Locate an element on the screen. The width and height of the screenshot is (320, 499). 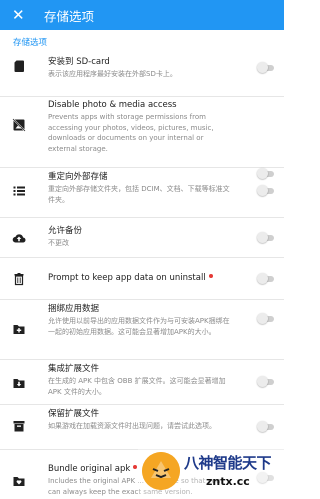
site-watermark: 八神智能天下 zntx.cc is located at coordinates (211, 471).